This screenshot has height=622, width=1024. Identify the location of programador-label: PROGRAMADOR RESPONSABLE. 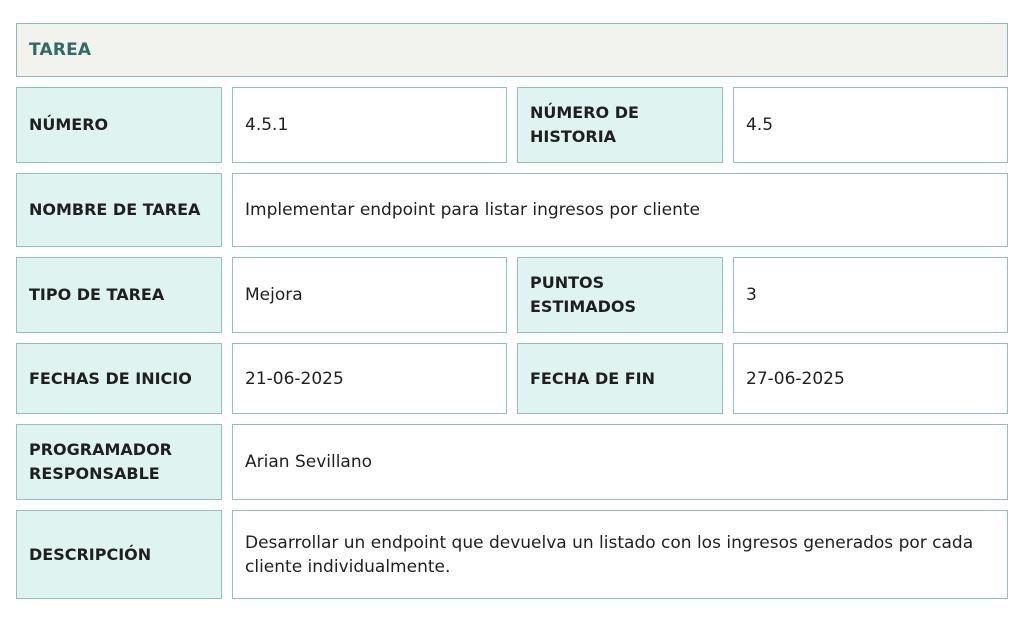
(119, 462).